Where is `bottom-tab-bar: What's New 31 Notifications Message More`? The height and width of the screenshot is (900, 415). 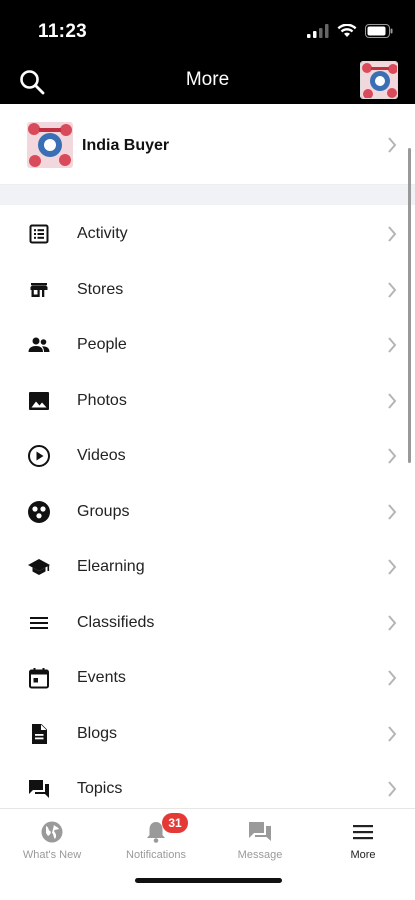
bottom-tab-bar: What's New 31 Notifications Message More is located at coordinates (207, 854).